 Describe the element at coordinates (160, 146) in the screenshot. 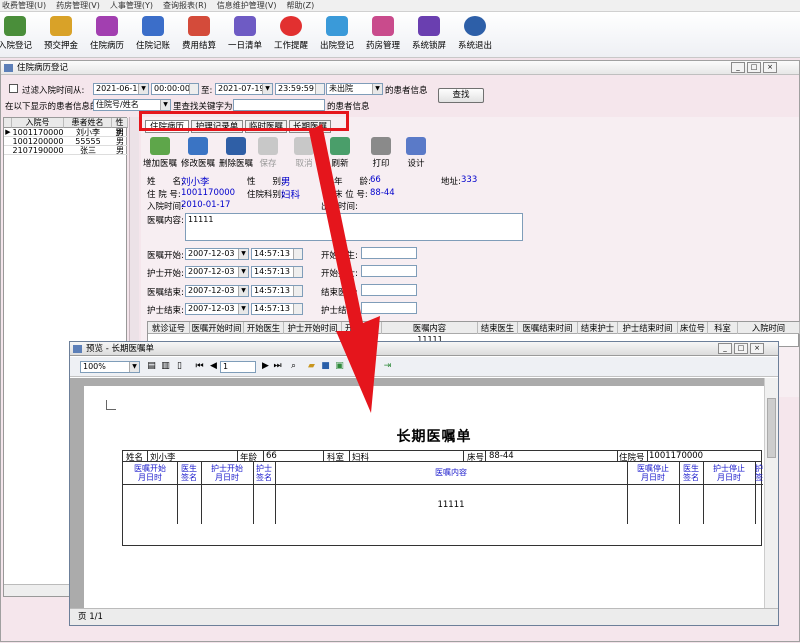

I see `add-icon` at that location.